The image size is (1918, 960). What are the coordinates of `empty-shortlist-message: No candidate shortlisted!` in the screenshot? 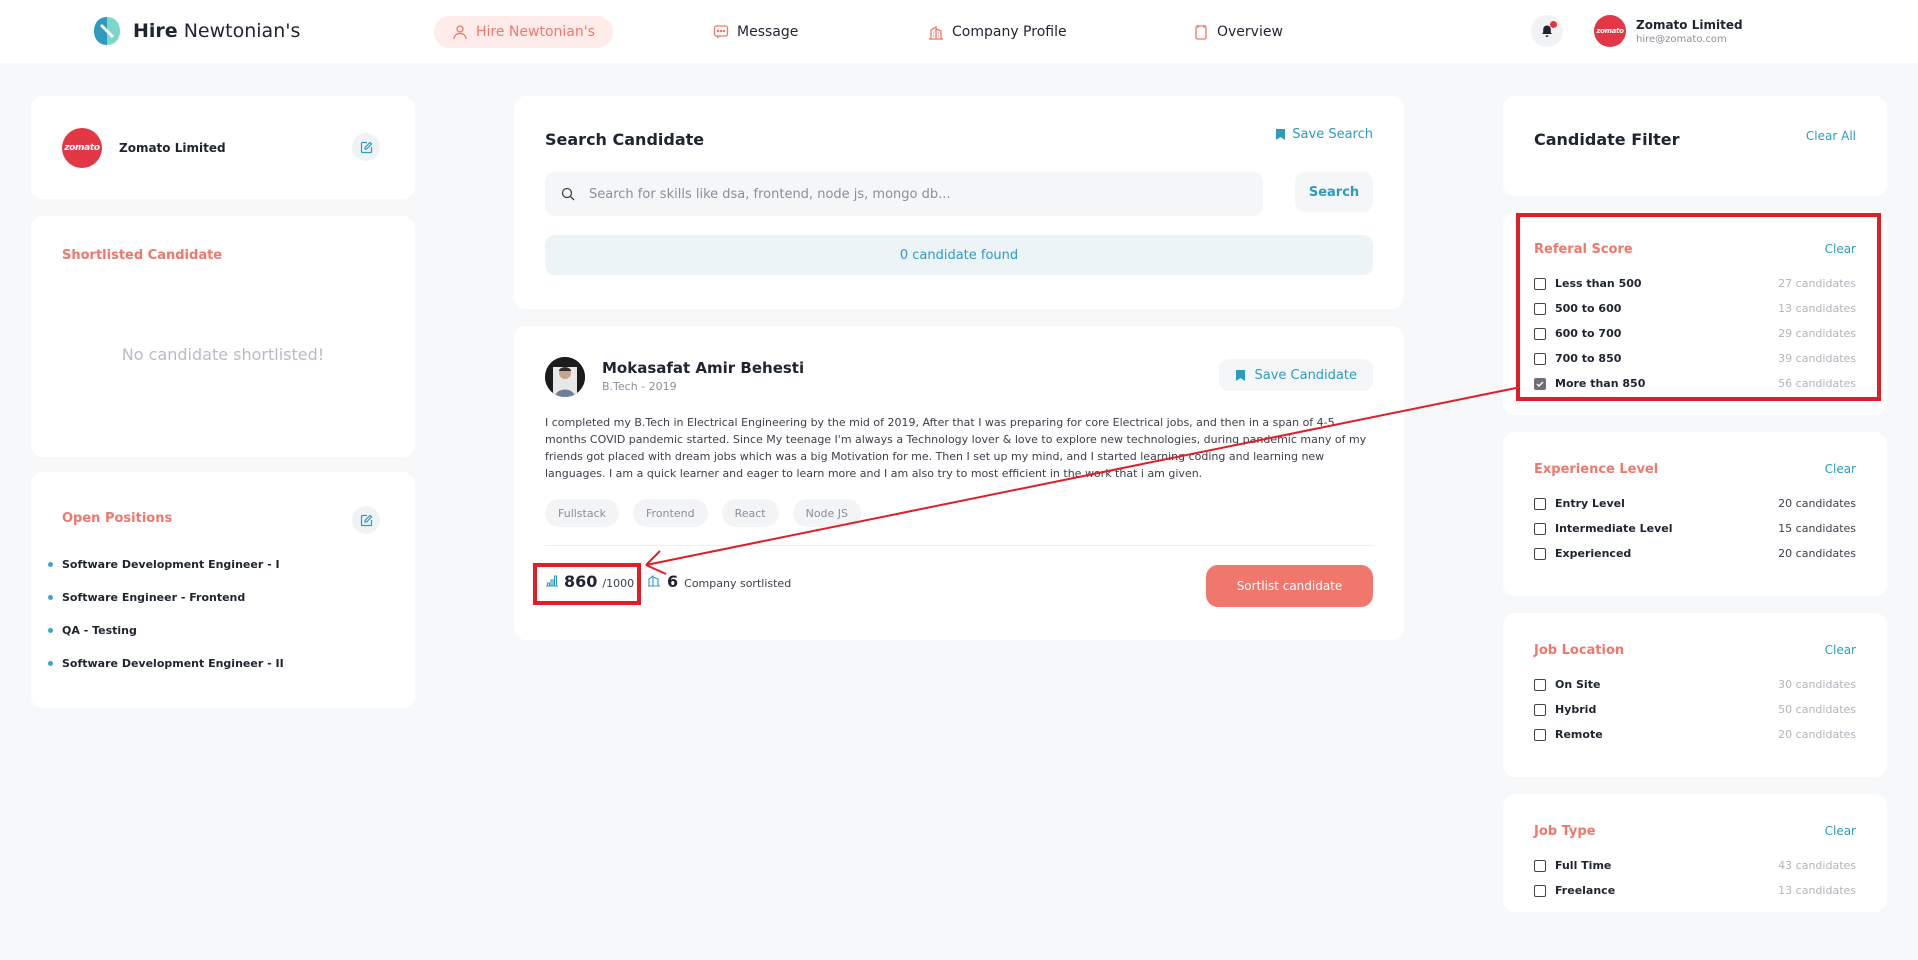 It's located at (223, 354).